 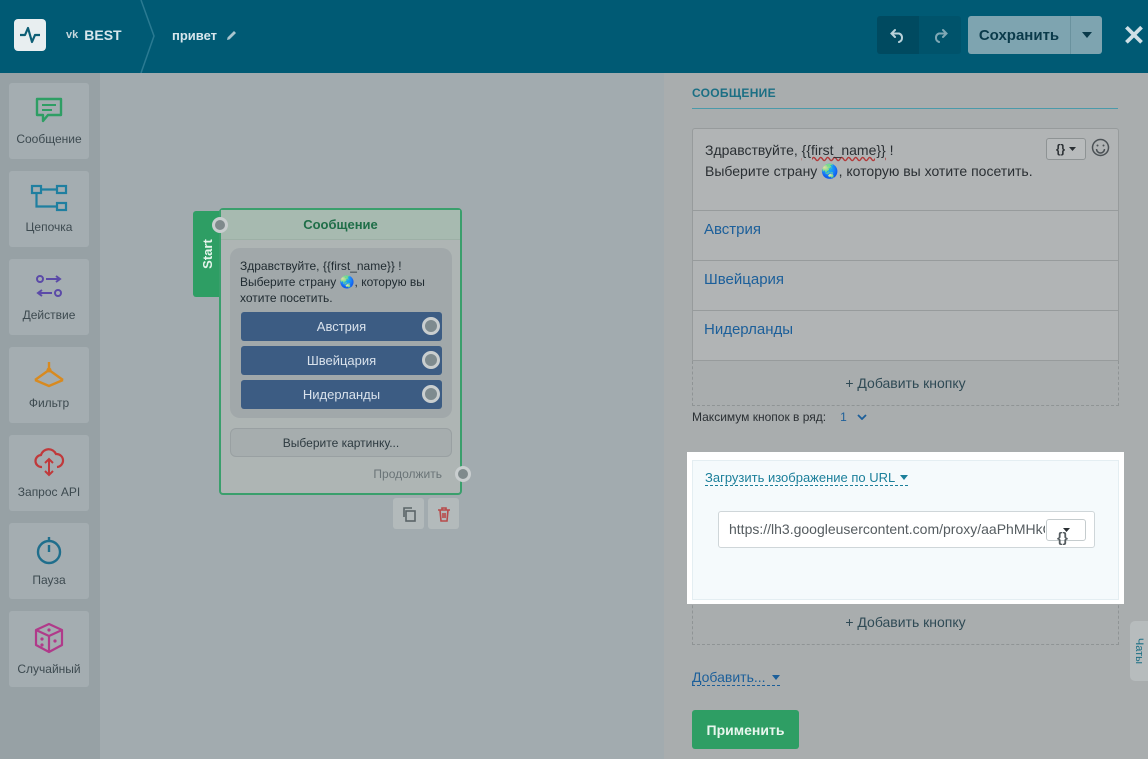 I want to click on copy-icon, so click(x=409, y=514).